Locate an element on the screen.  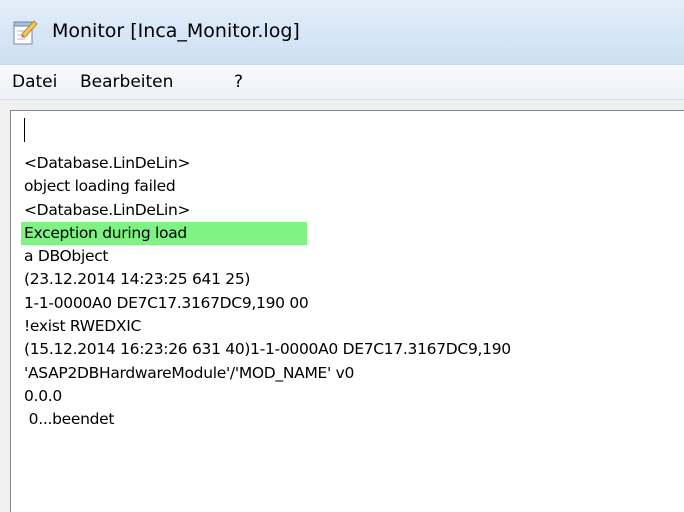
title-bar: Monitor [Inca_Monitor.log] is located at coordinates (342, 32).